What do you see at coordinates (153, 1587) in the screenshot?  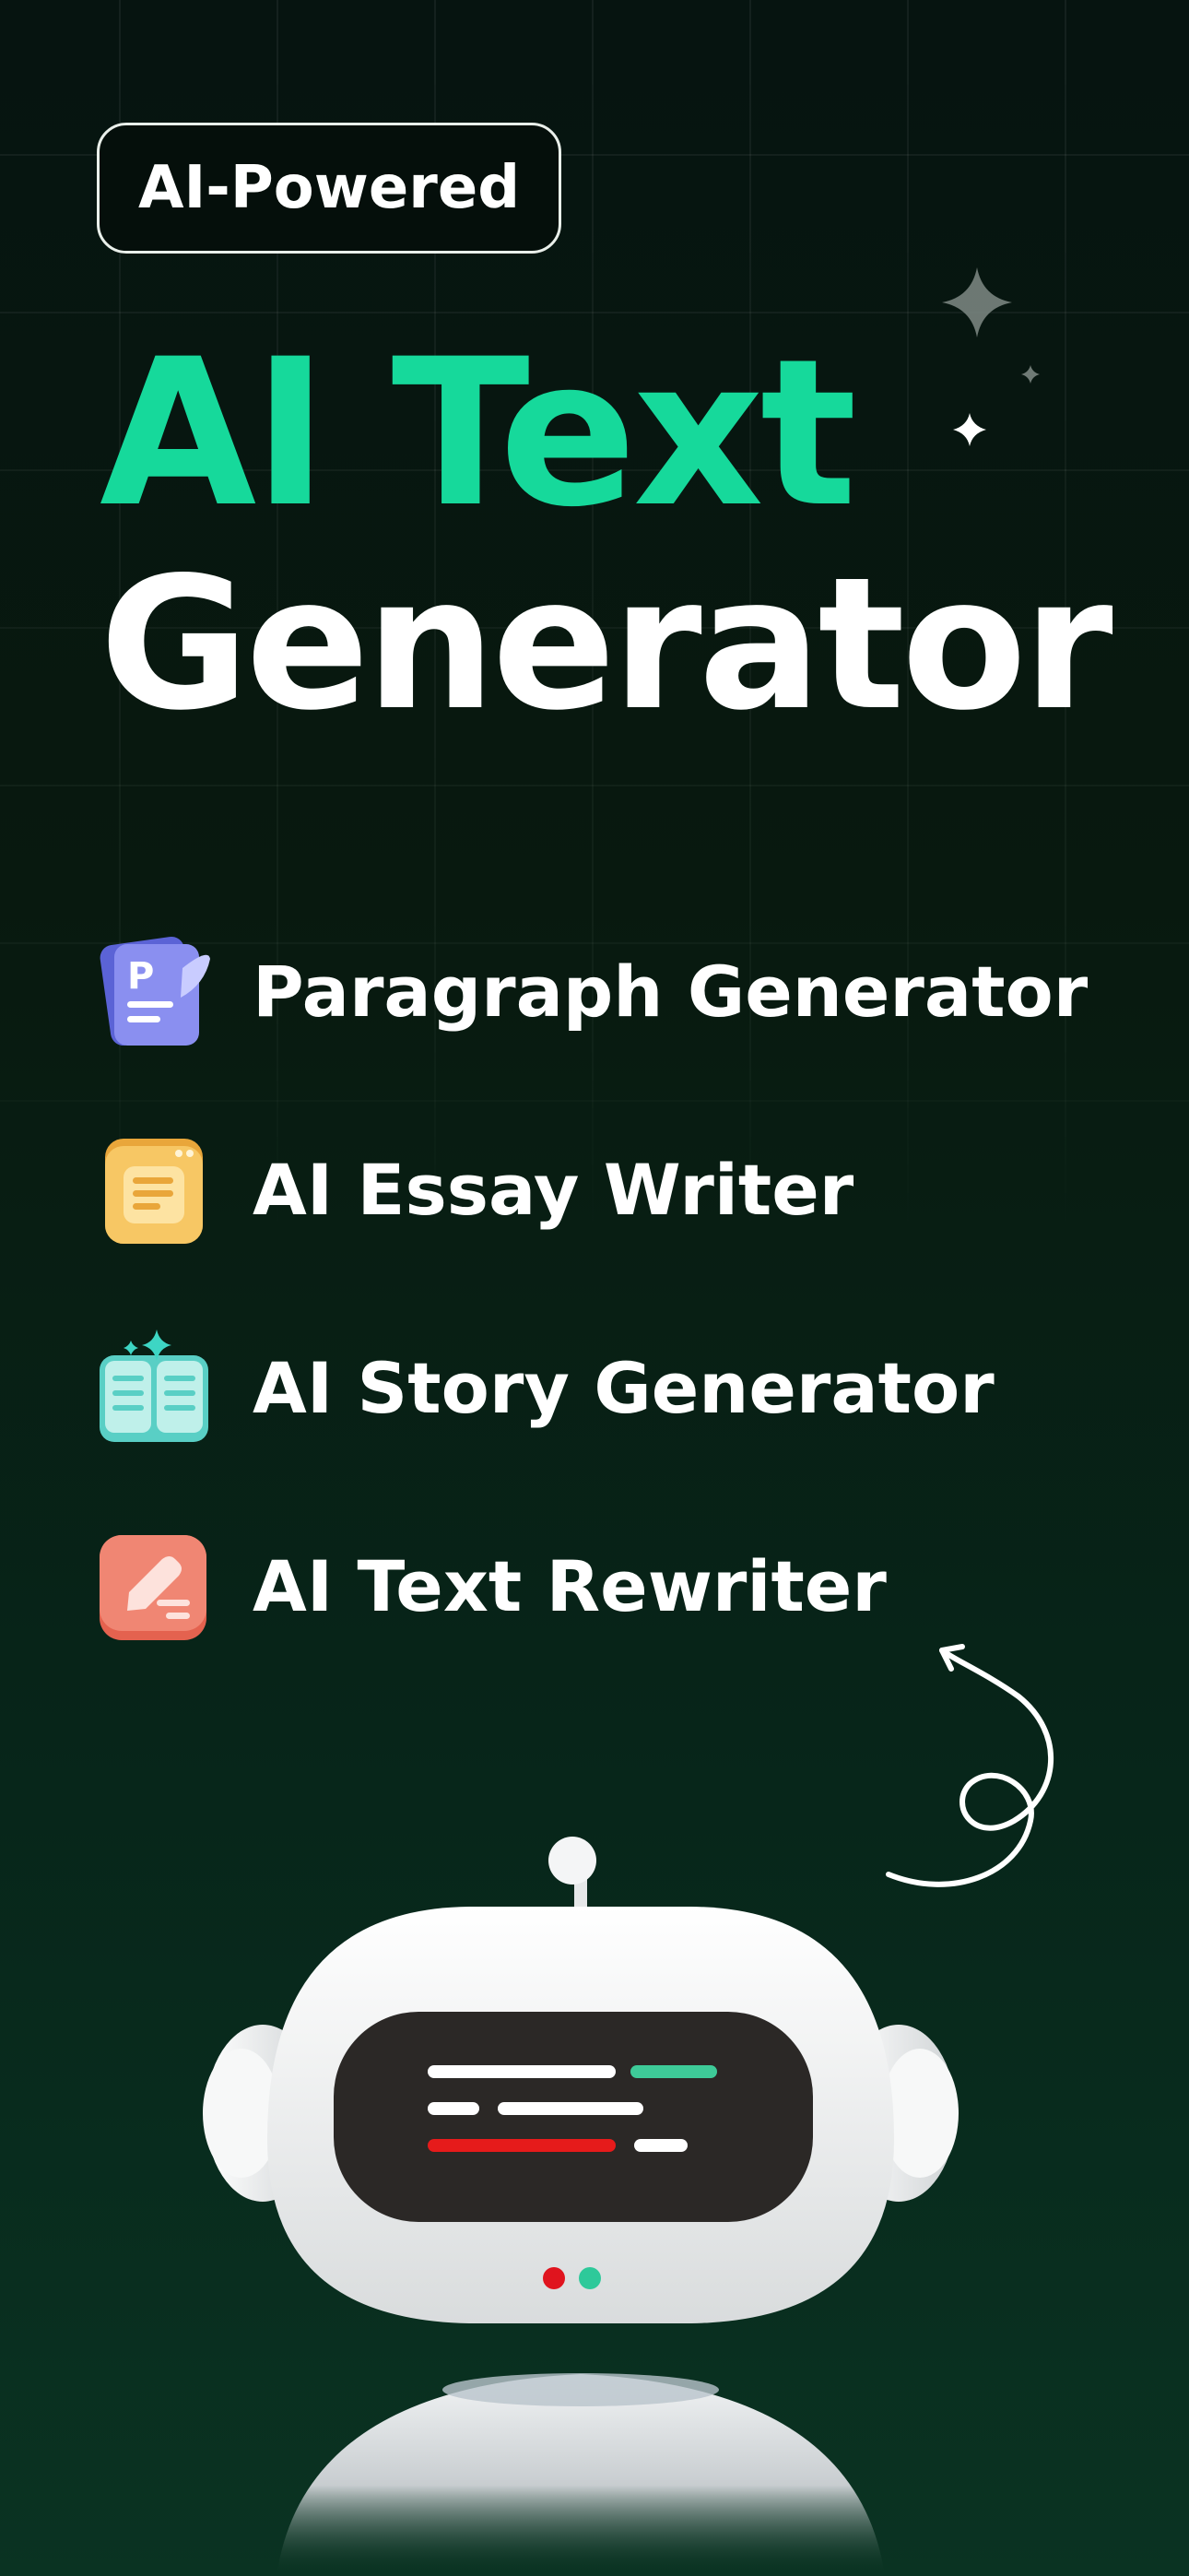 I see `pen-edit-icon` at bounding box center [153, 1587].